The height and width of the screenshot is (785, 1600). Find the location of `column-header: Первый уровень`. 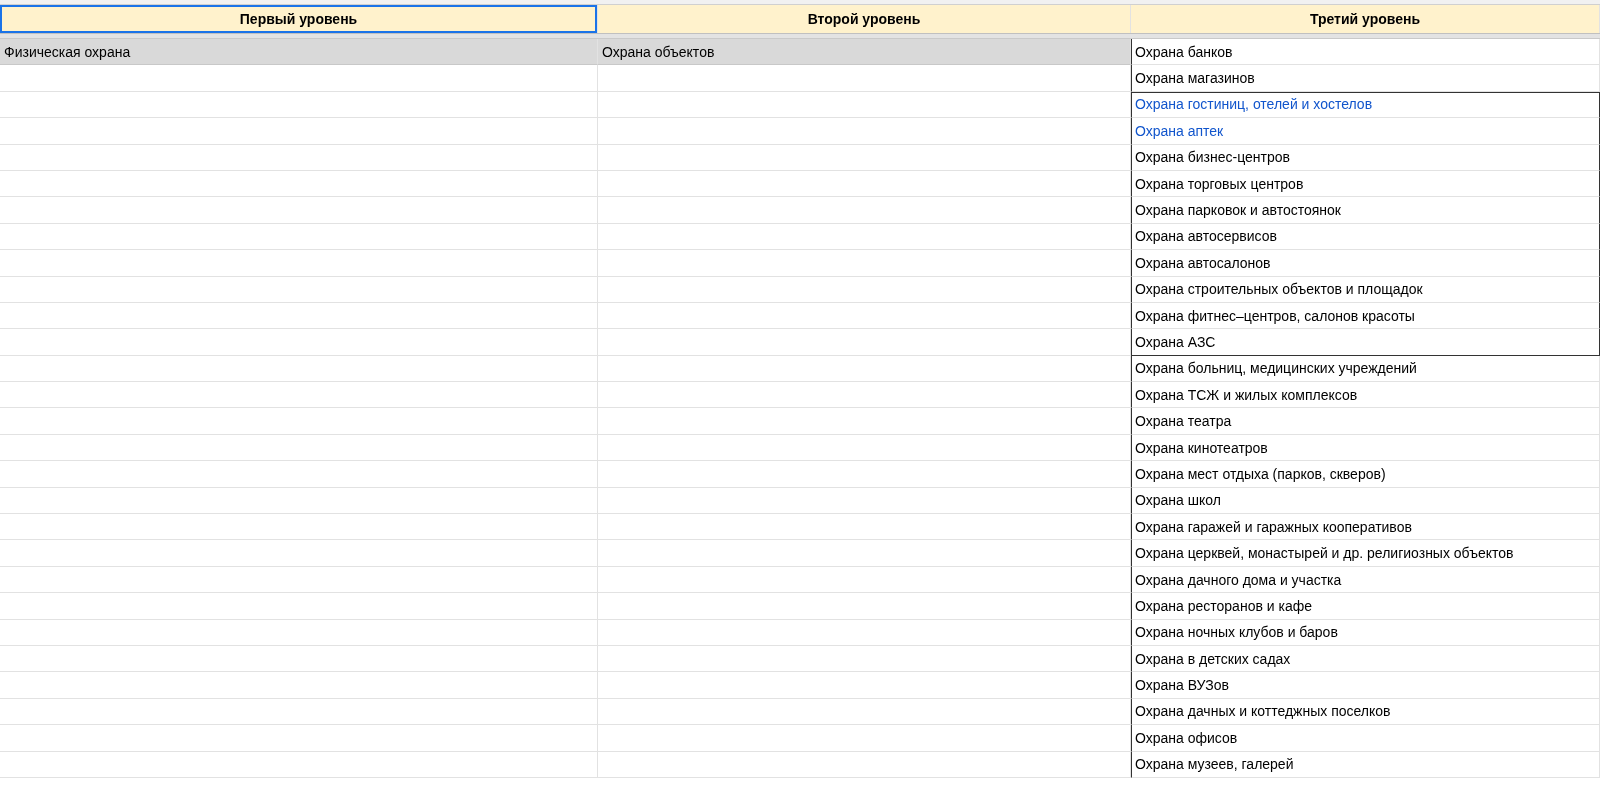

column-header: Первый уровень is located at coordinates (299, 19).